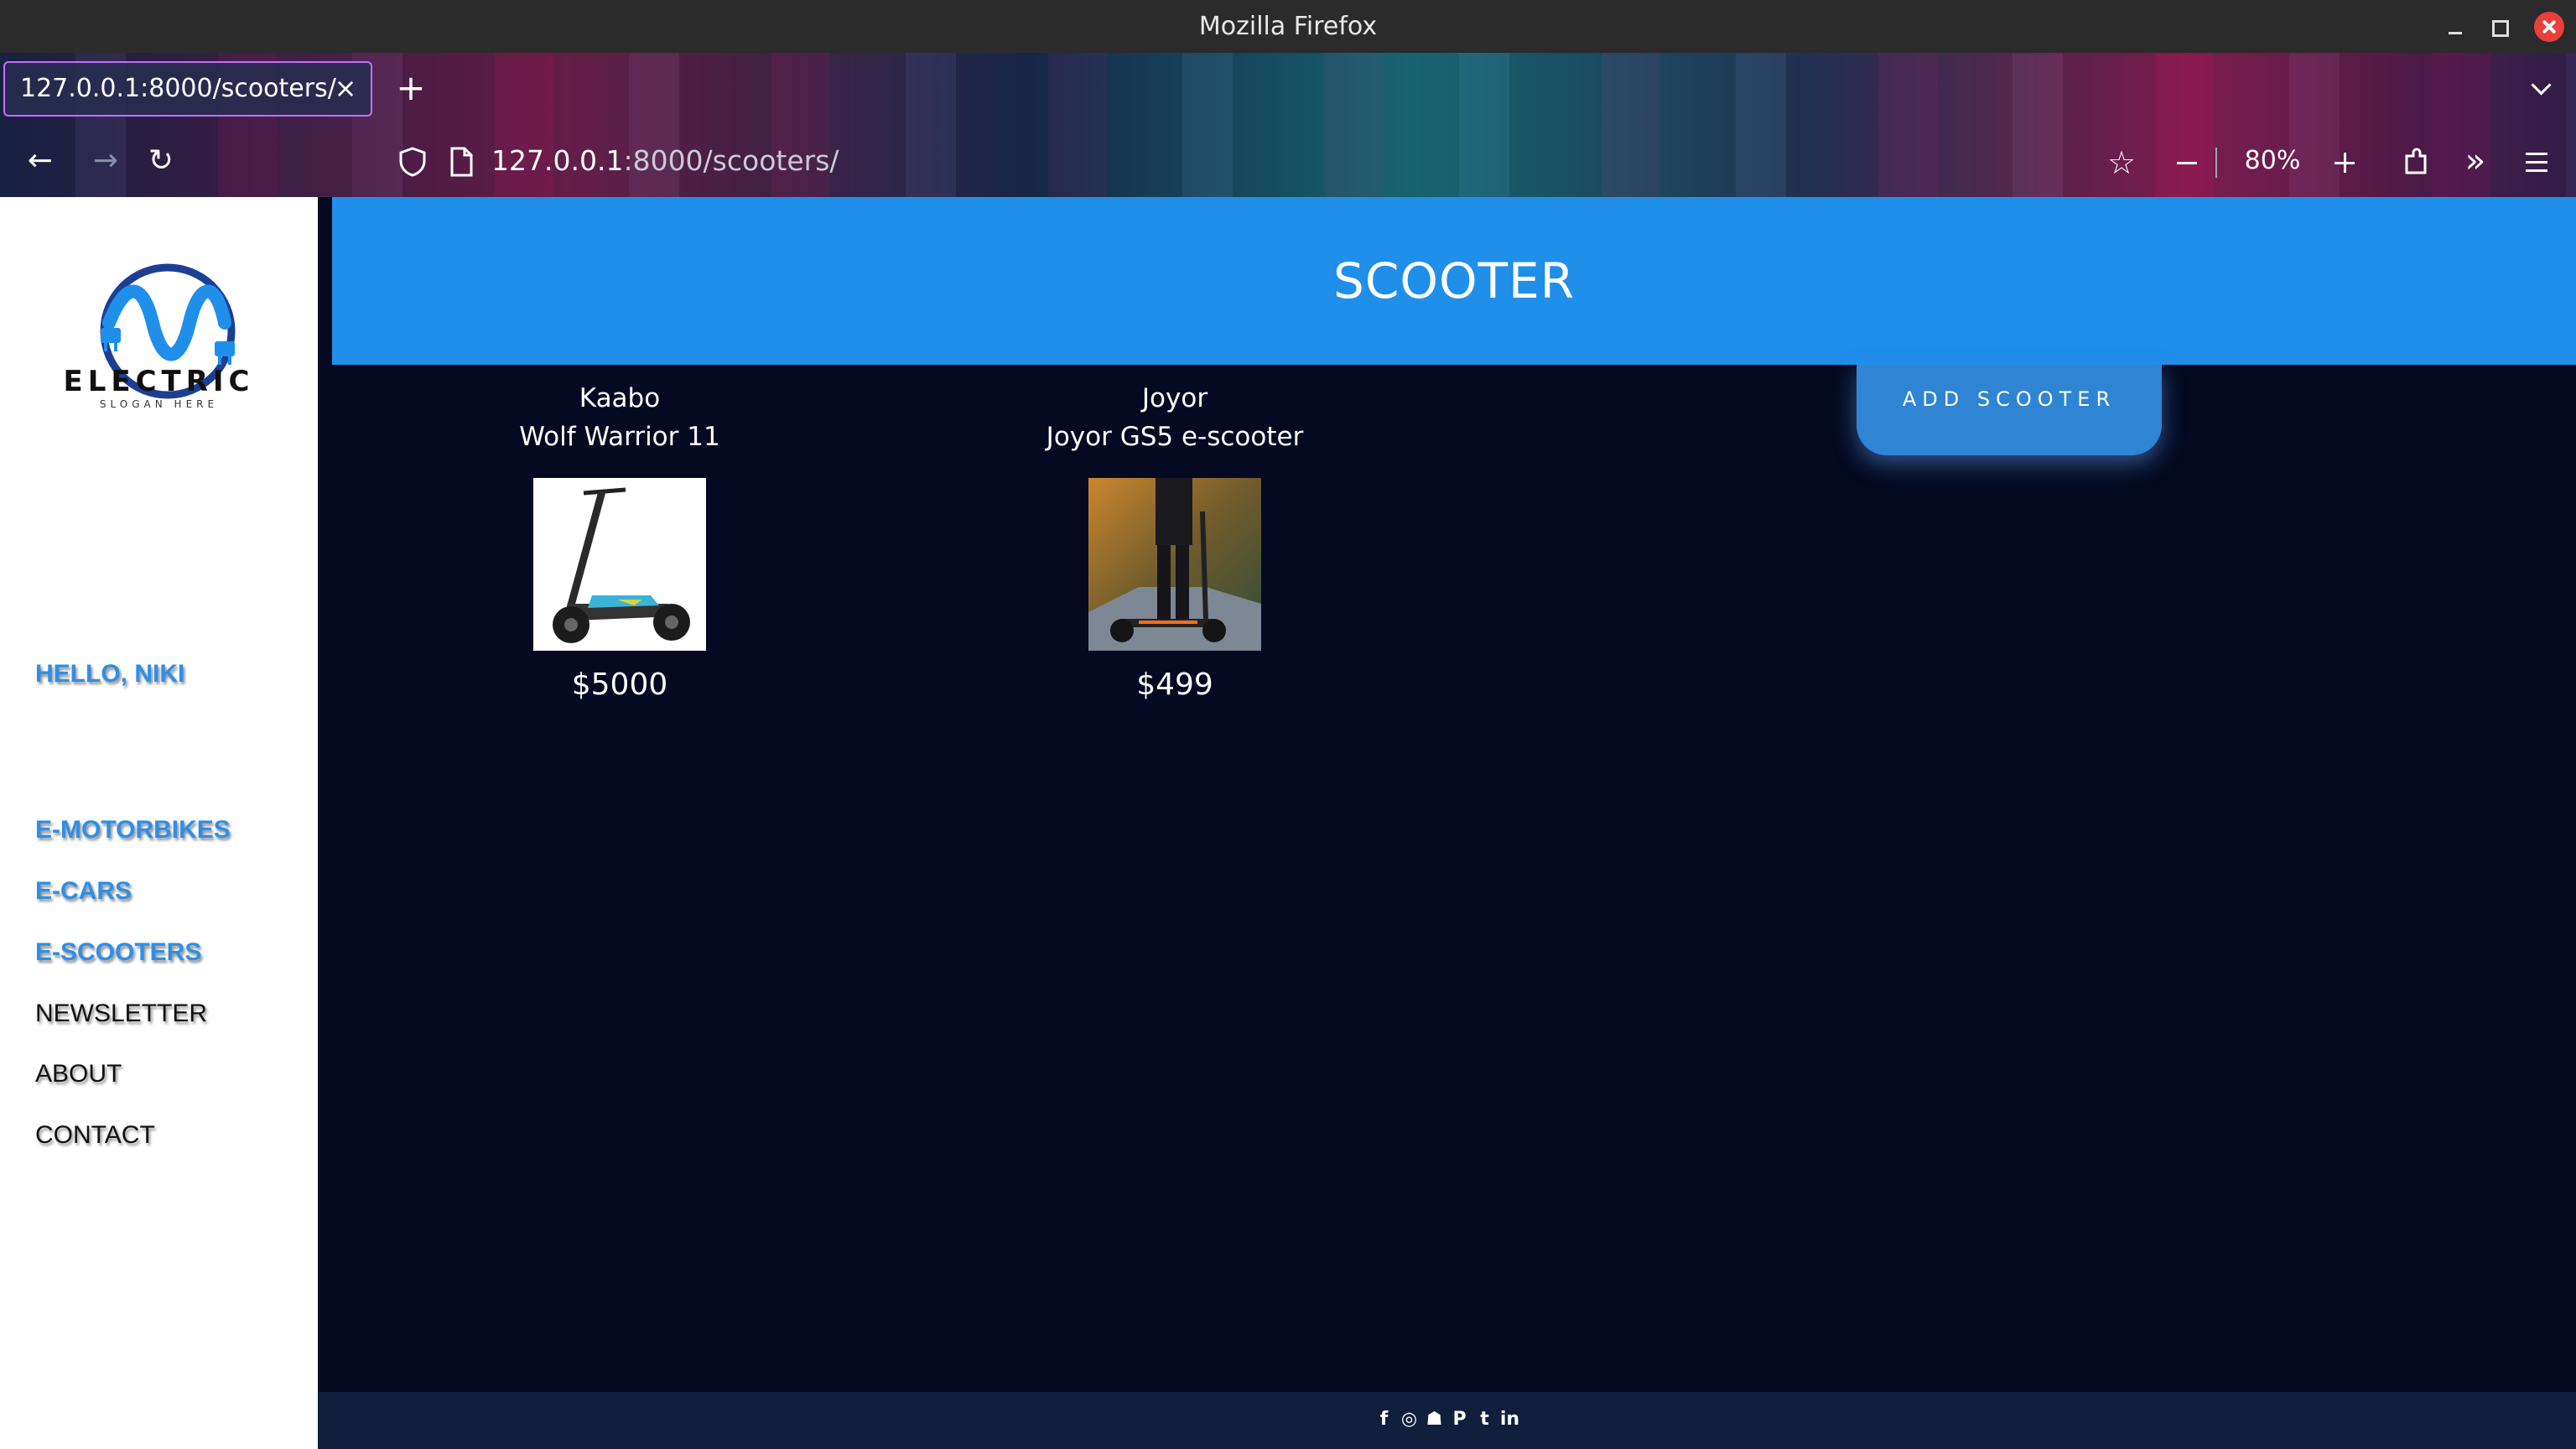  Describe the element at coordinates (2121, 162) in the screenshot. I see `bookmark-star-icon: ☆` at that location.